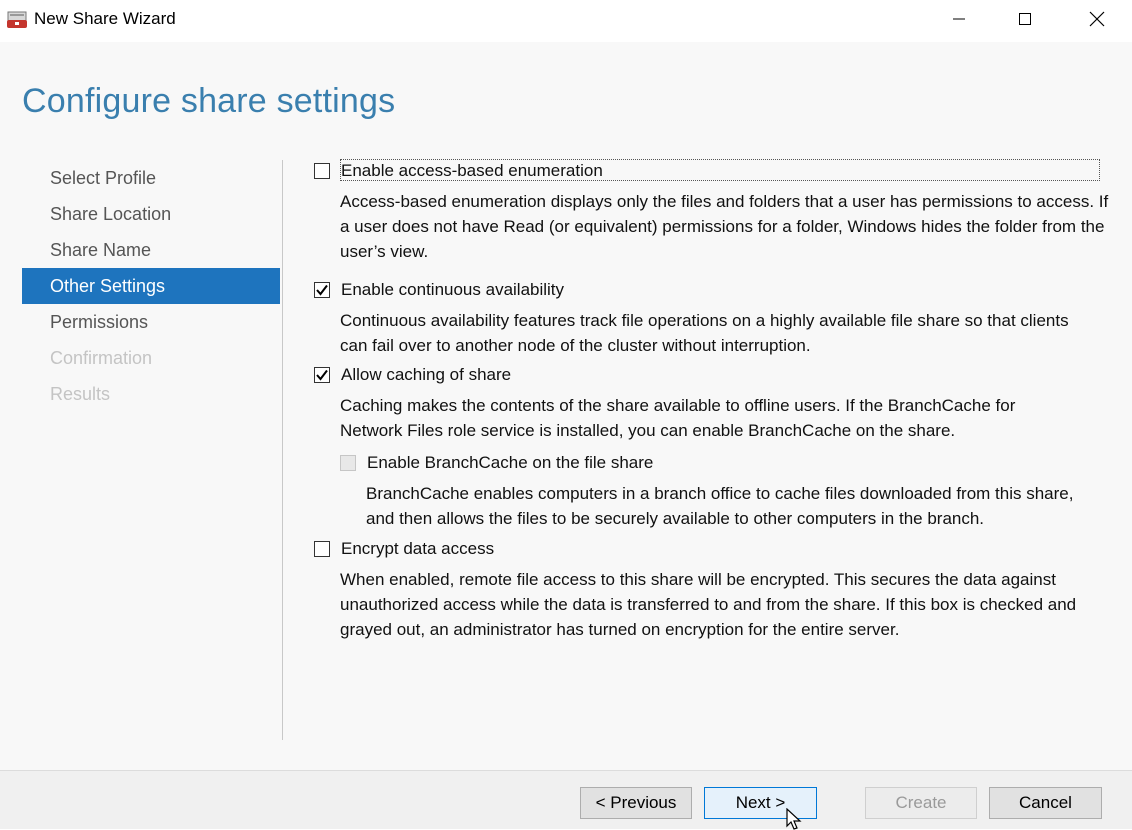  Describe the element at coordinates (1045, 803) in the screenshot. I see `cancel-button: Cancel` at that location.